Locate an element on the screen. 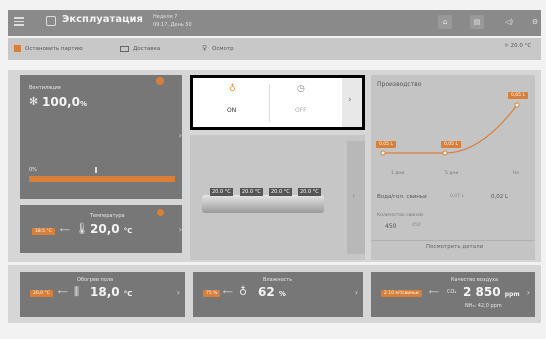  home-icon is located at coordinates (51, 21).